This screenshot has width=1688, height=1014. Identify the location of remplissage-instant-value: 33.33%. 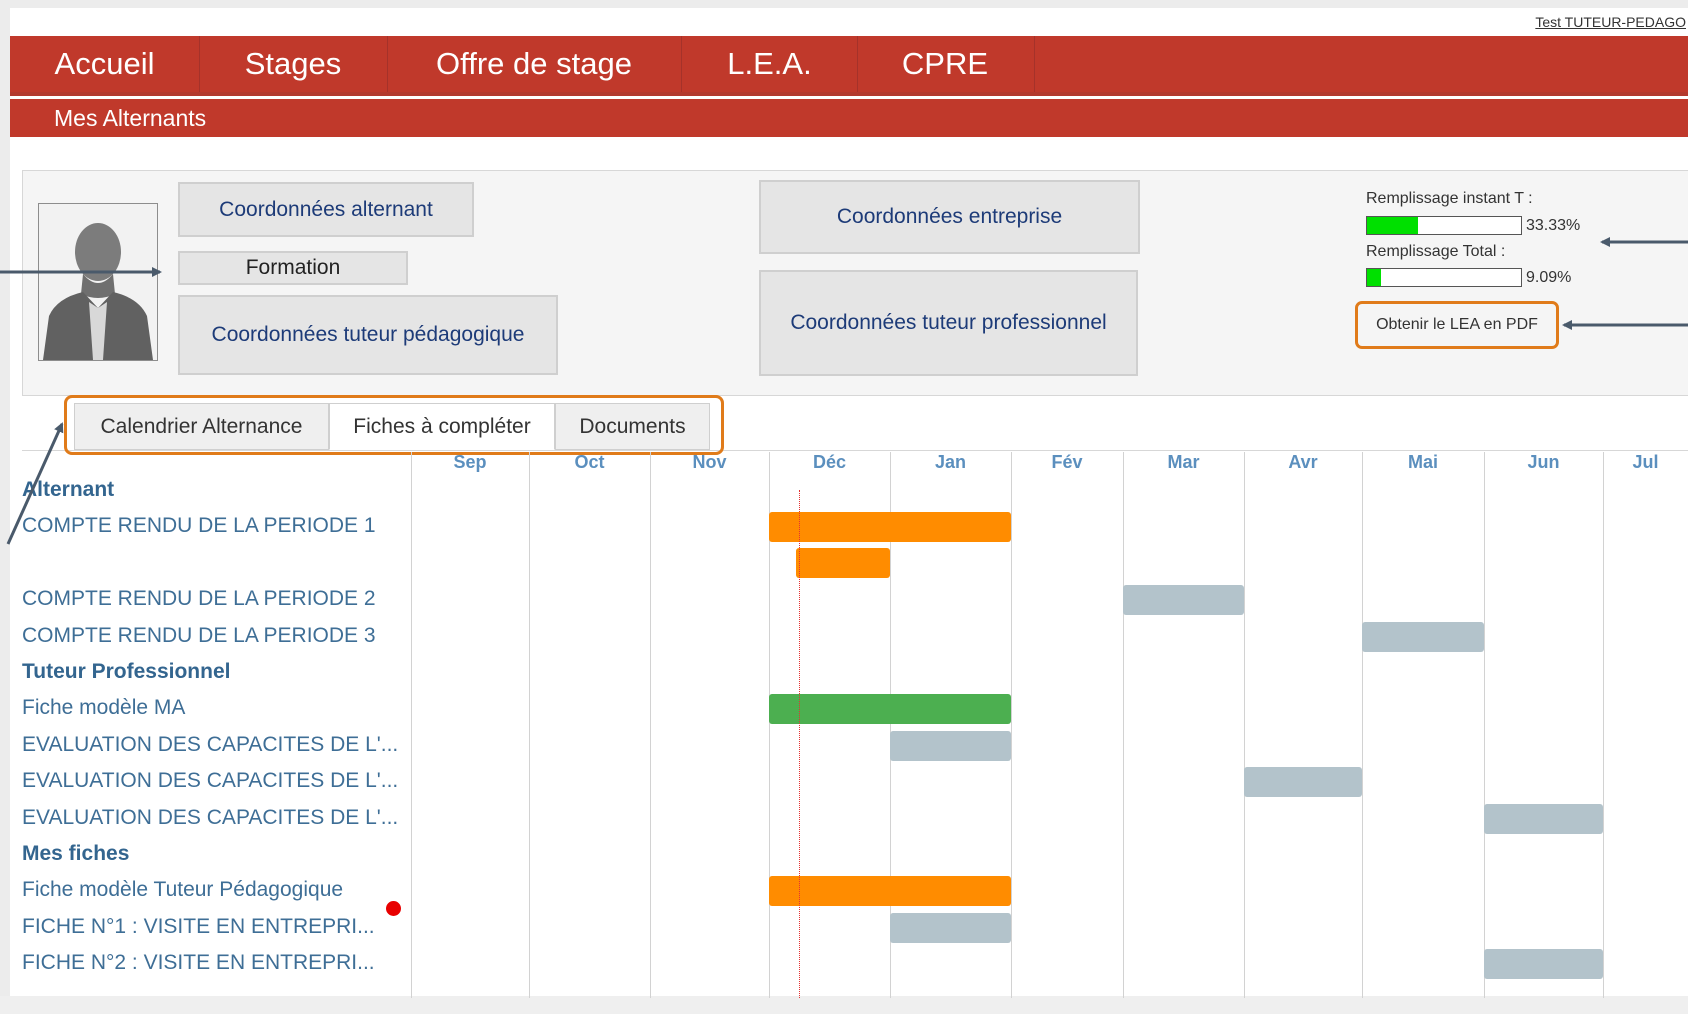
(1553, 225).